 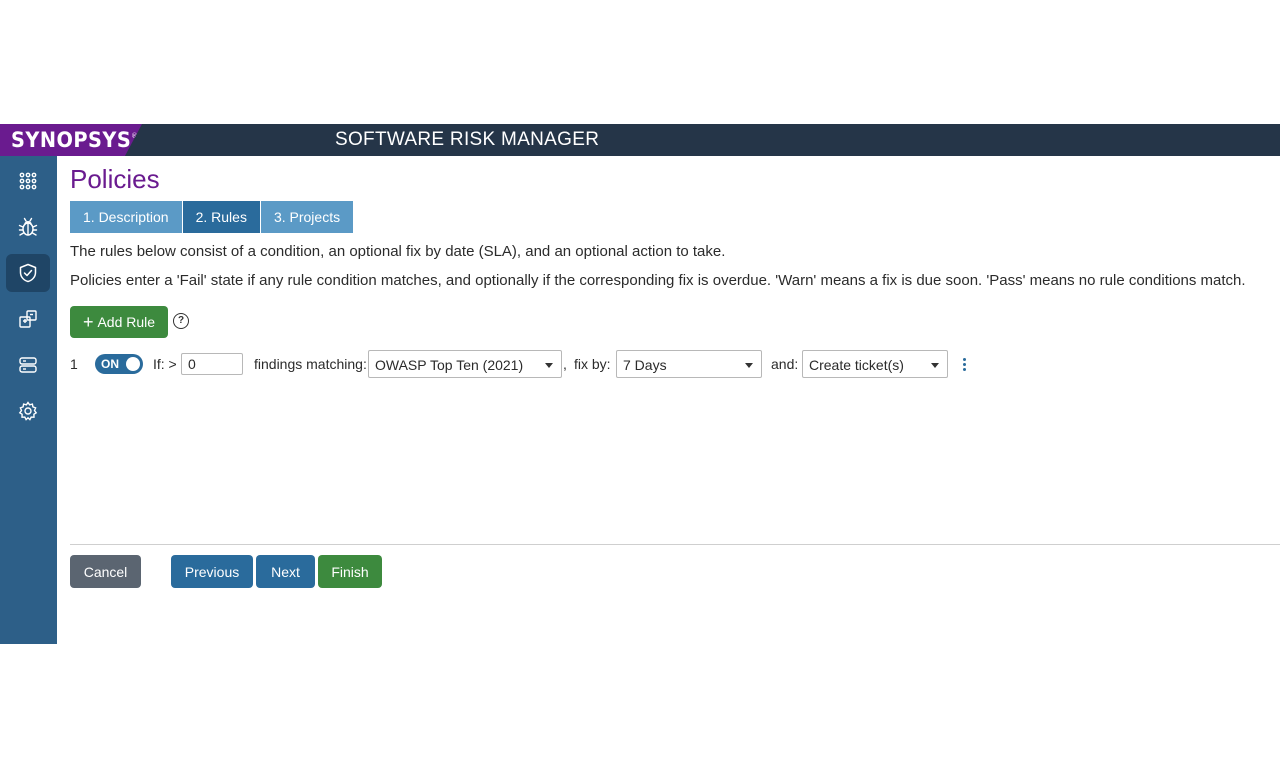 I want to click on bug-icon, so click(x=28, y=226).